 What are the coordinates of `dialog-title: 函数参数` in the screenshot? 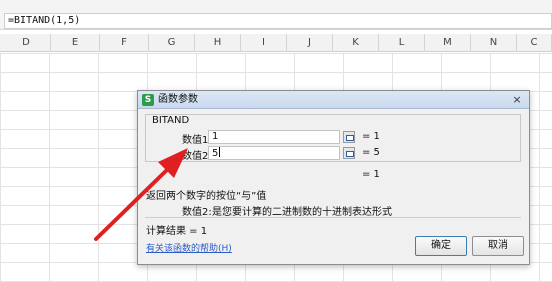 It's located at (178, 99).